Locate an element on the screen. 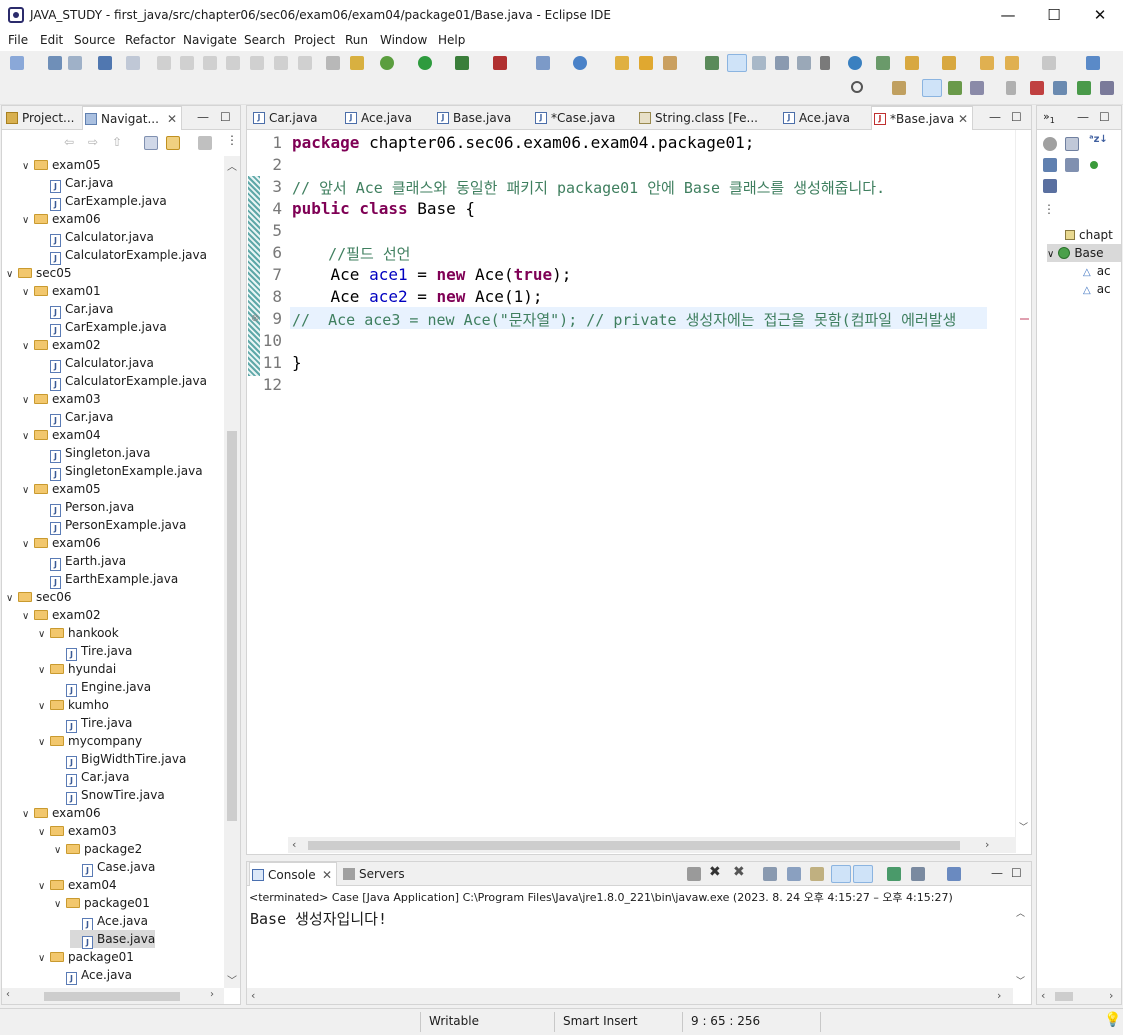 The image size is (1123, 1035). minimize-console-icon: — is located at coordinates (997, 873).